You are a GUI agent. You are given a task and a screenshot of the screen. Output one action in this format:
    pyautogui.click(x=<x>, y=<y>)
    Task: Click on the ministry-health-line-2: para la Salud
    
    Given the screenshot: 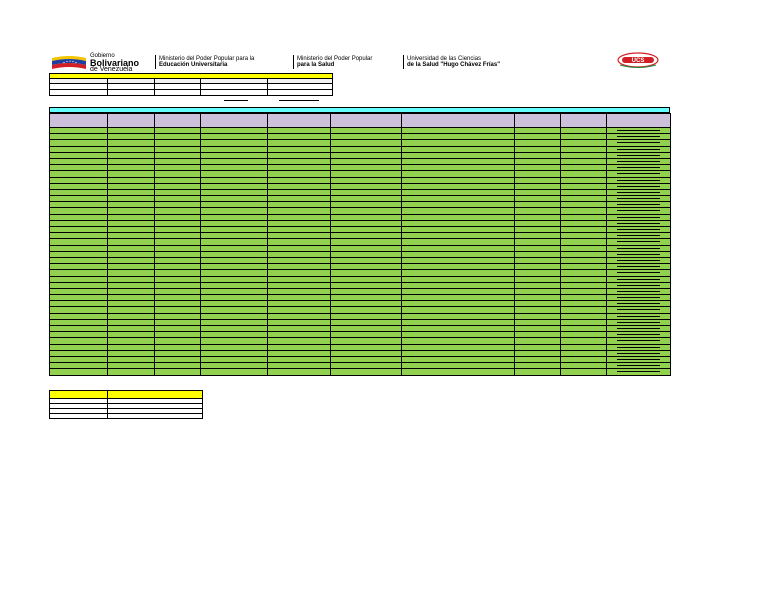 What is the action you would take?
    pyautogui.click(x=316, y=65)
    